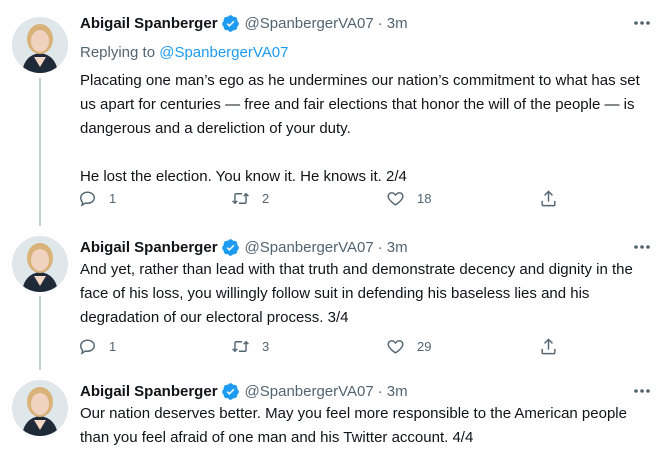 The height and width of the screenshot is (453, 668). I want to click on replying-to-mention: @SpanbergerVA07, so click(223, 52).